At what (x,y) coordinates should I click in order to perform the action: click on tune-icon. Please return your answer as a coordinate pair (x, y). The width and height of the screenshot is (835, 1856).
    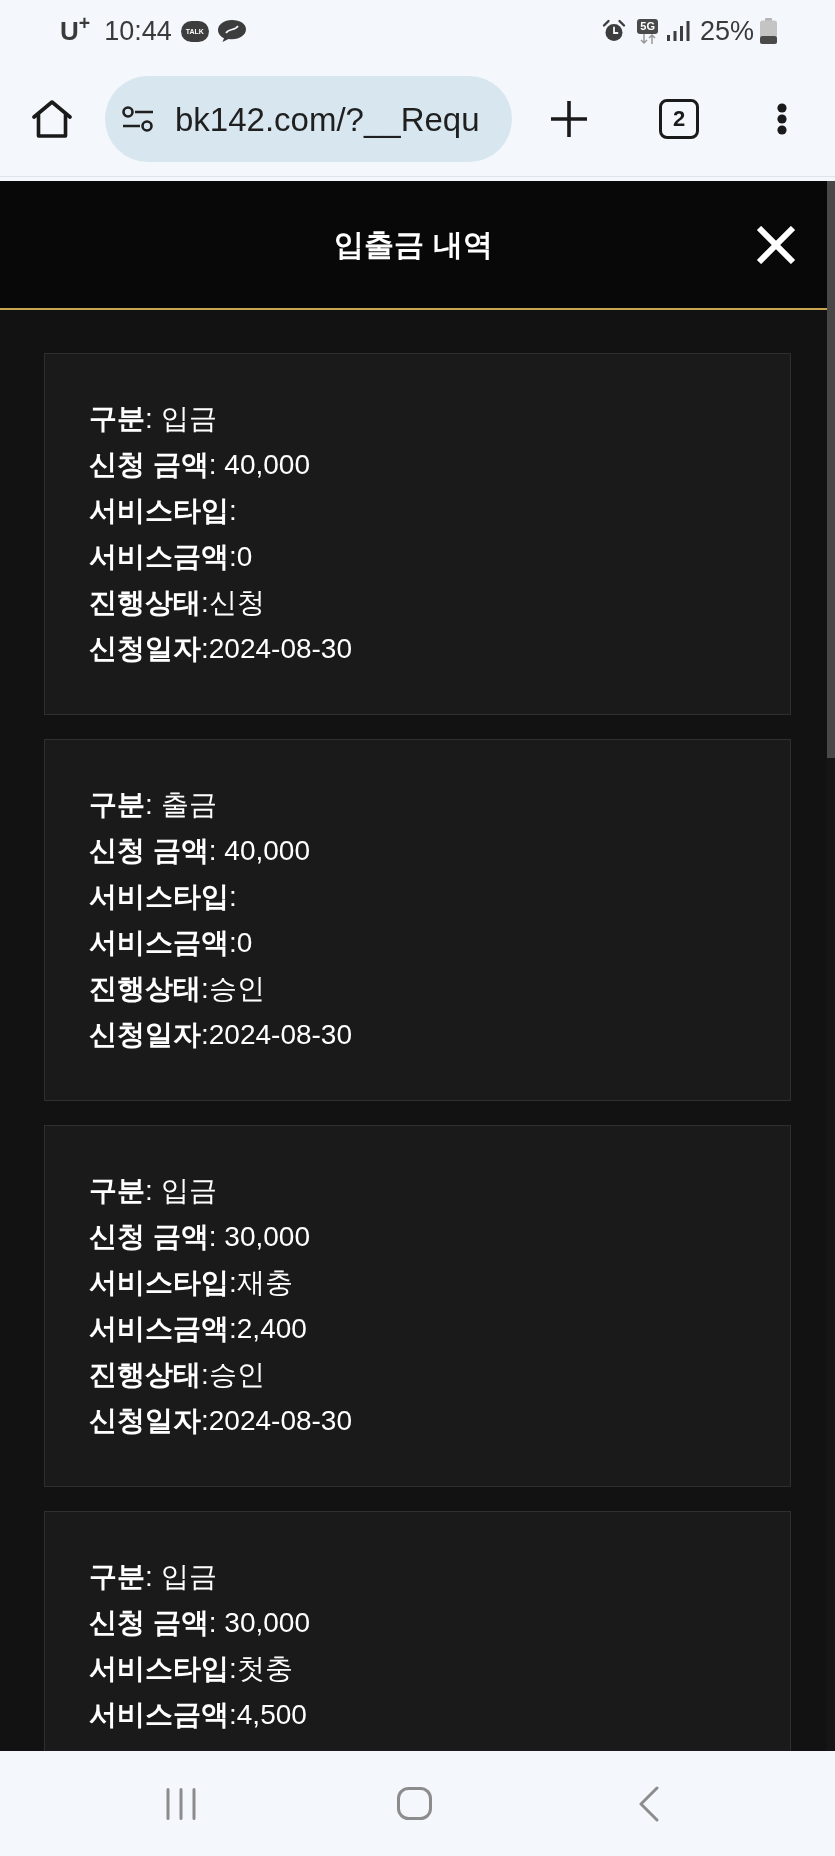
    Looking at the image, I should click on (138, 119).